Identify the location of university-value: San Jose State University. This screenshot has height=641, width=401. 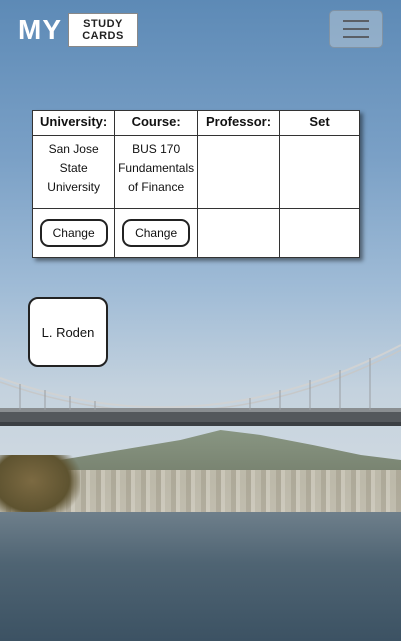
(73, 172).